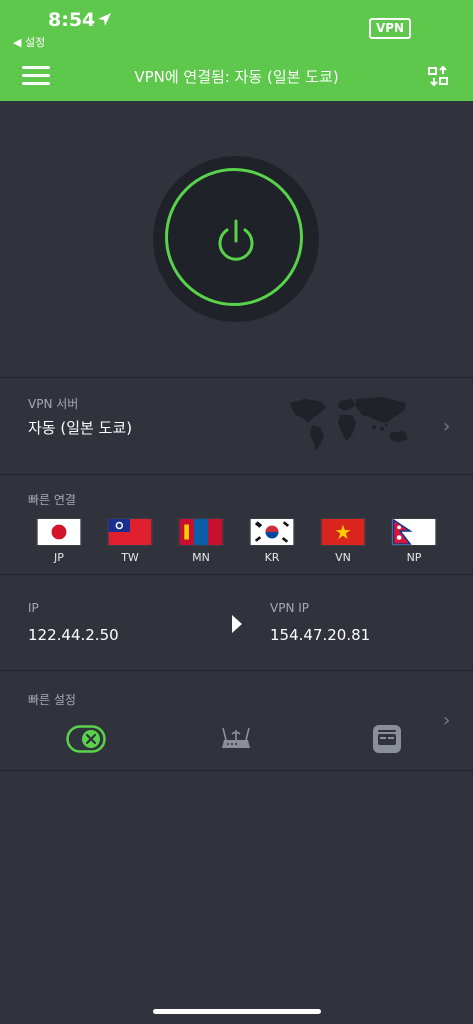  What do you see at coordinates (236, 240) in the screenshot?
I see `power-icon` at bounding box center [236, 240].